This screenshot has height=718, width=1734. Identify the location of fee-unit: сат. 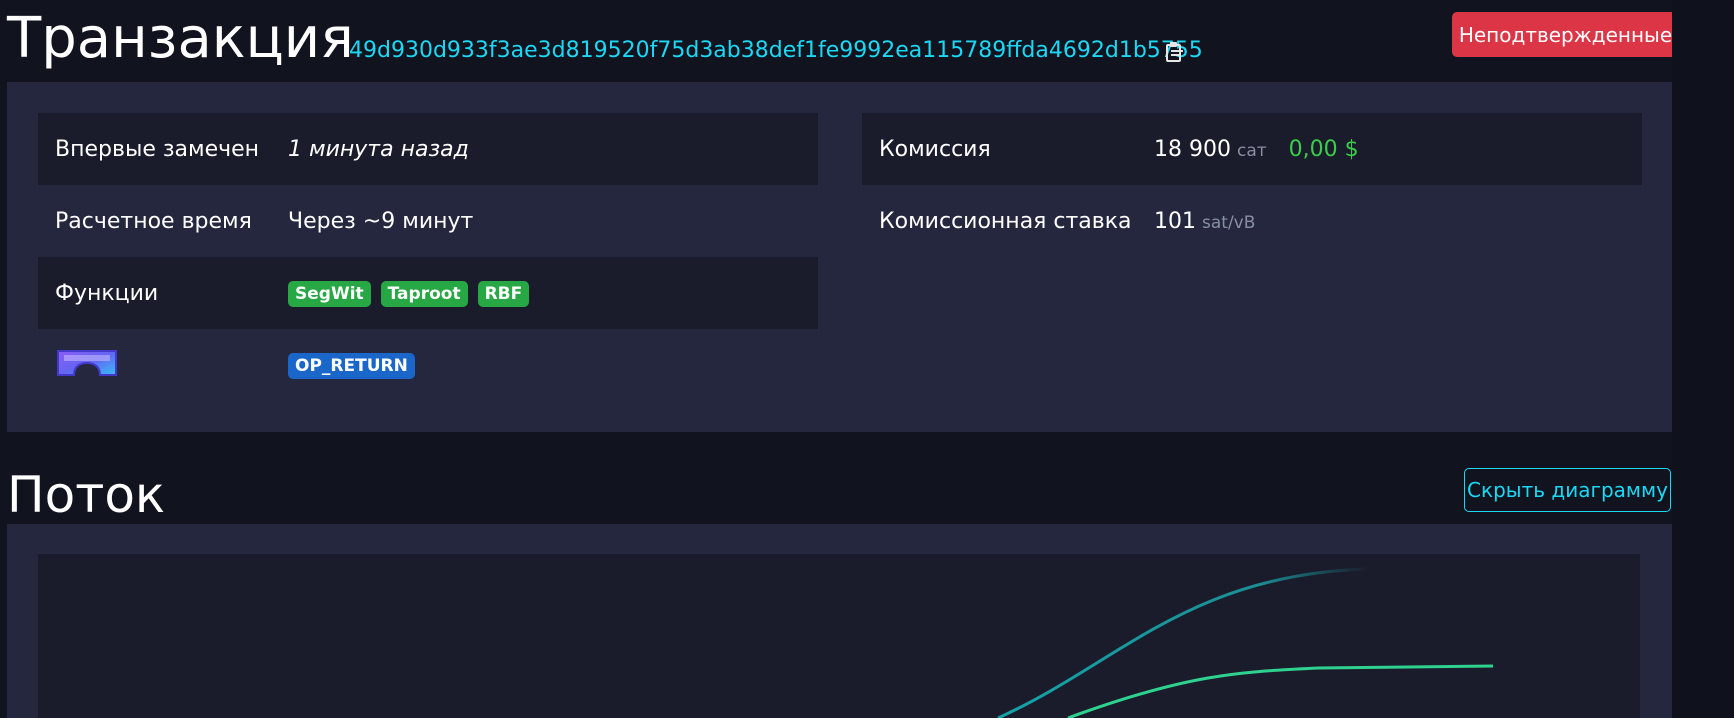
(1251, 150).